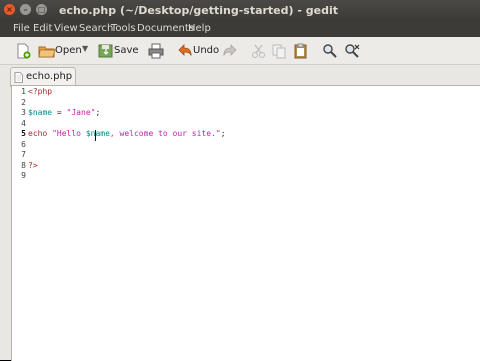 The height and width of the screenshot is (361, 480). I want to click on open-button: Open, so click(62, 51).